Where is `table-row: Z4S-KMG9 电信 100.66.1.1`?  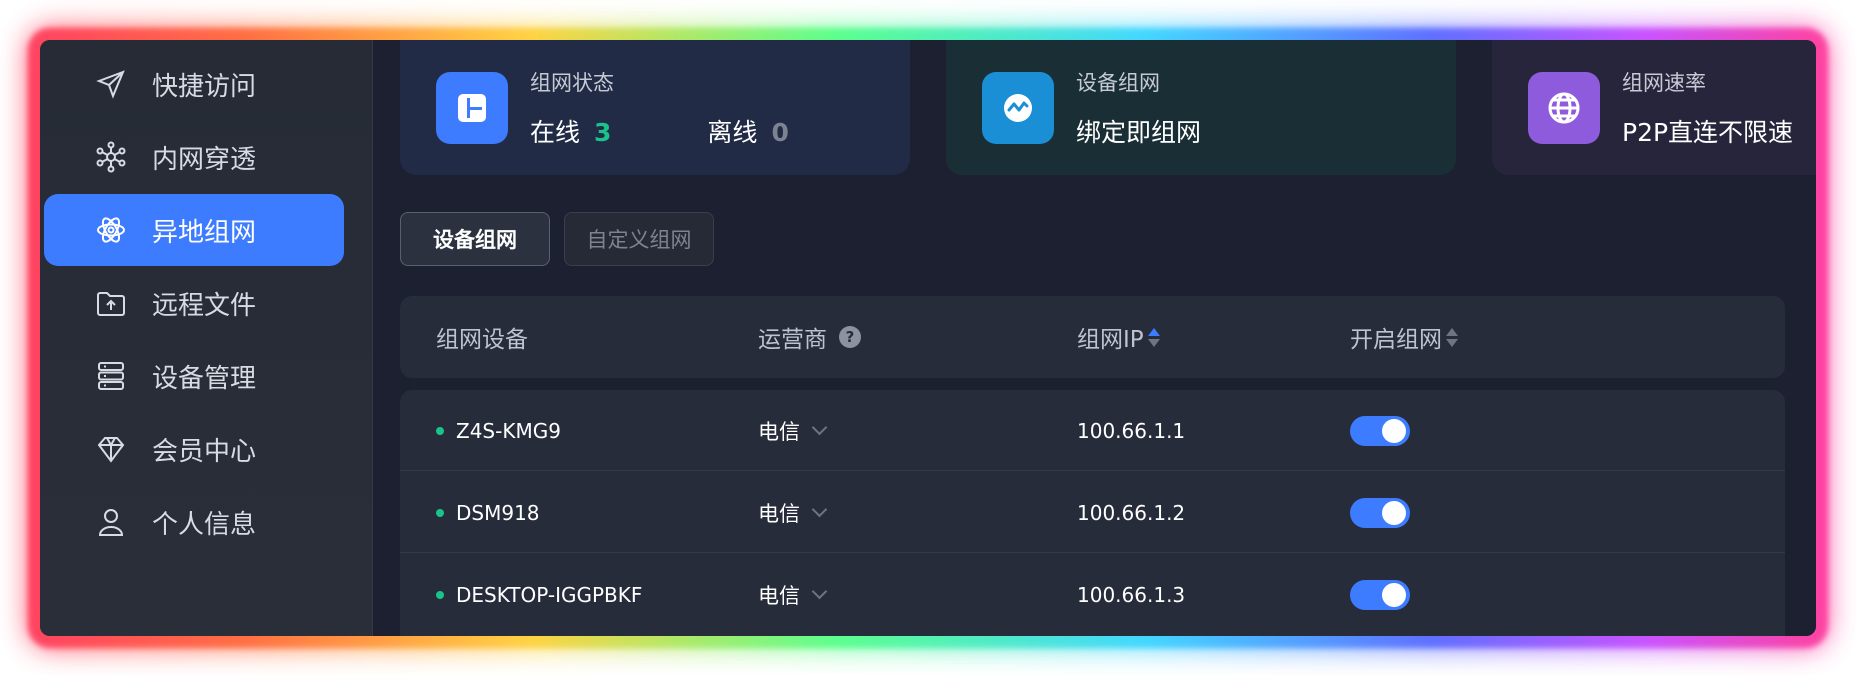 table-row: Z4S-KMG9 电信 100.66.1.1 is located at coordinates (1092, 430).